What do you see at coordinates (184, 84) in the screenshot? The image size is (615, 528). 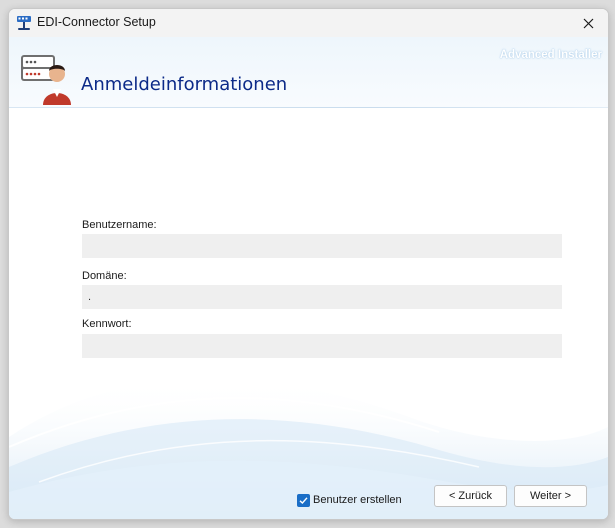 I see `page-title: Anmeldeinformationen` at bounding box center [184, 84].